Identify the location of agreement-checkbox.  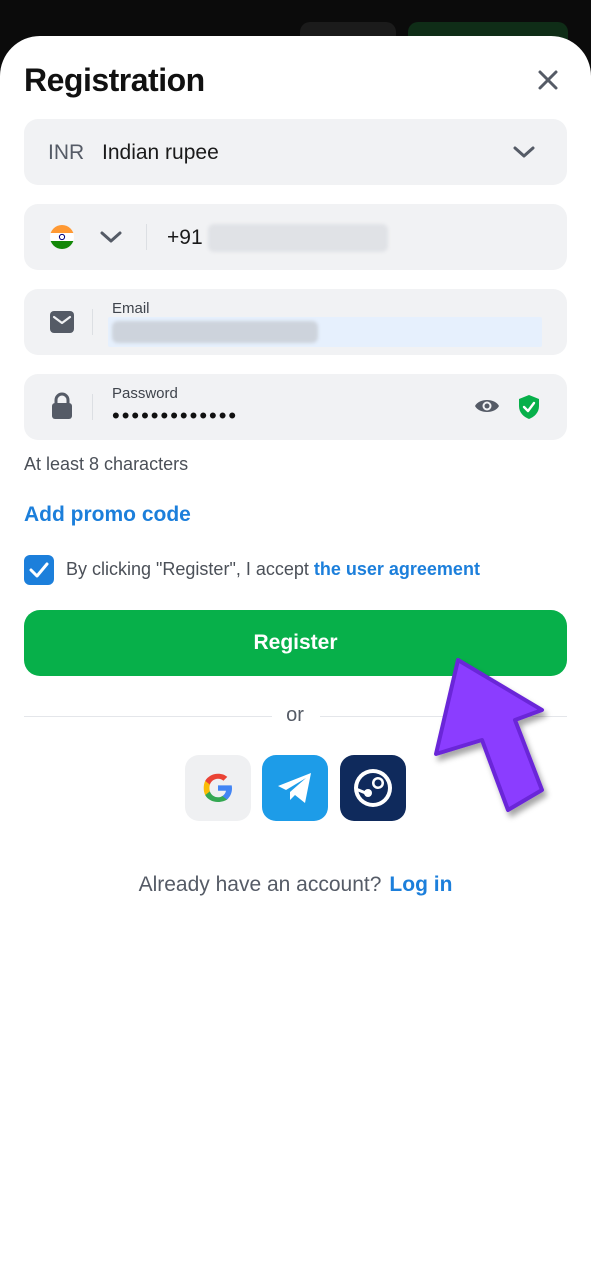
(39, 570).